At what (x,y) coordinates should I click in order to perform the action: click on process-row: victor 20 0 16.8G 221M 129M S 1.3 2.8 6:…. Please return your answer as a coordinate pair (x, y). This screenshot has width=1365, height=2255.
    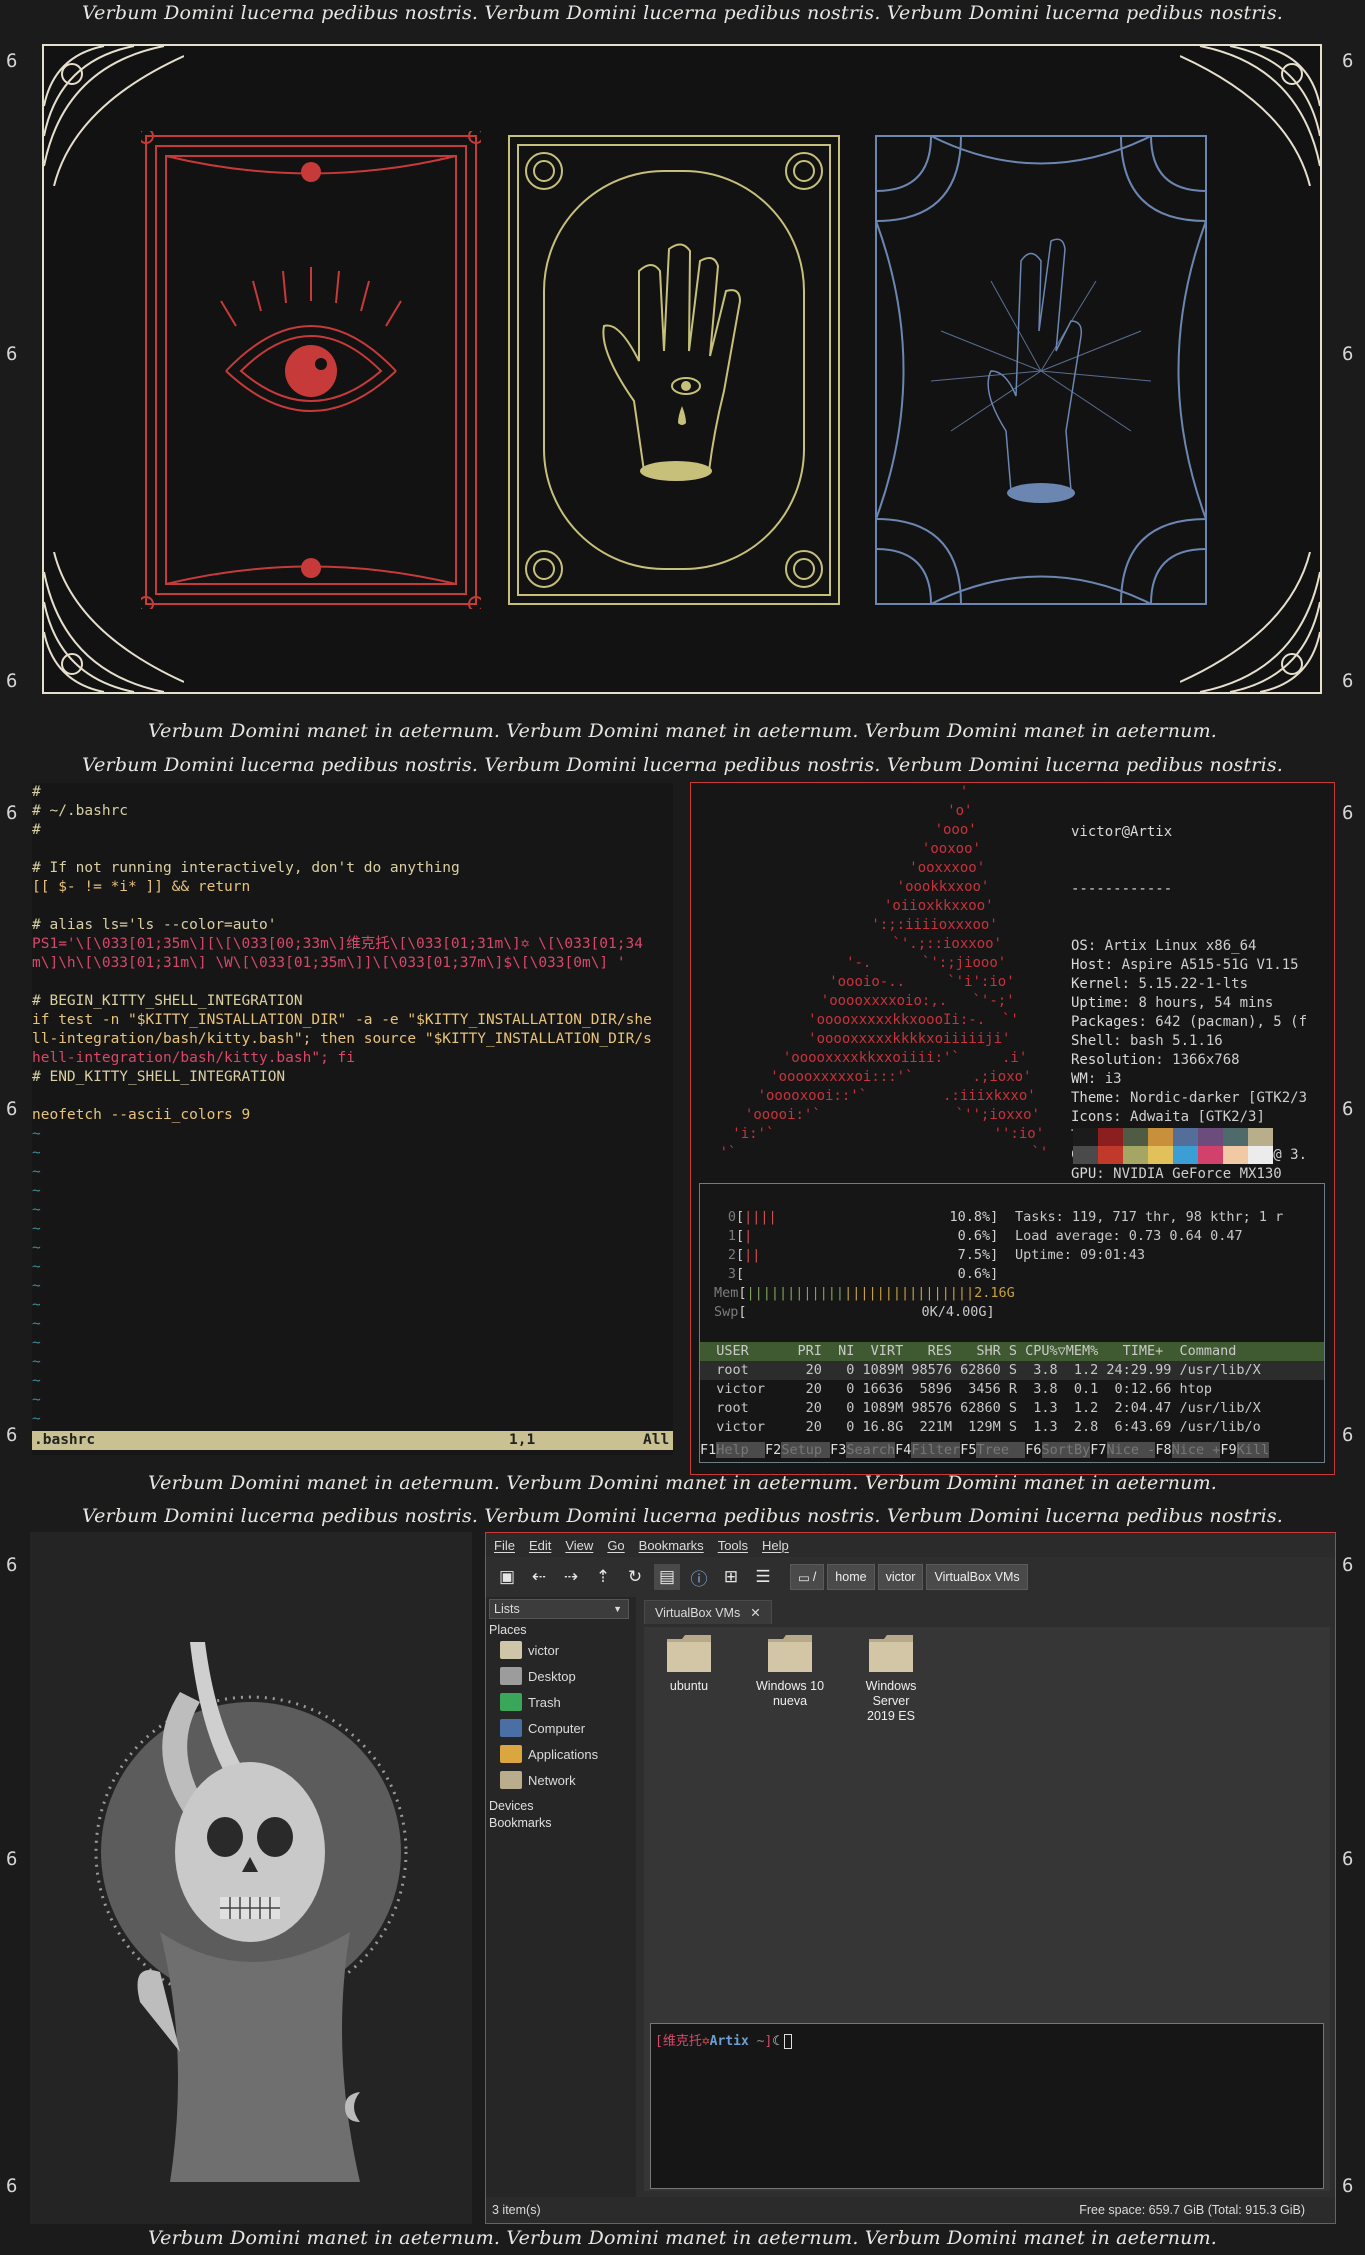
    Looking at the image, I should click on (1012, 1427).